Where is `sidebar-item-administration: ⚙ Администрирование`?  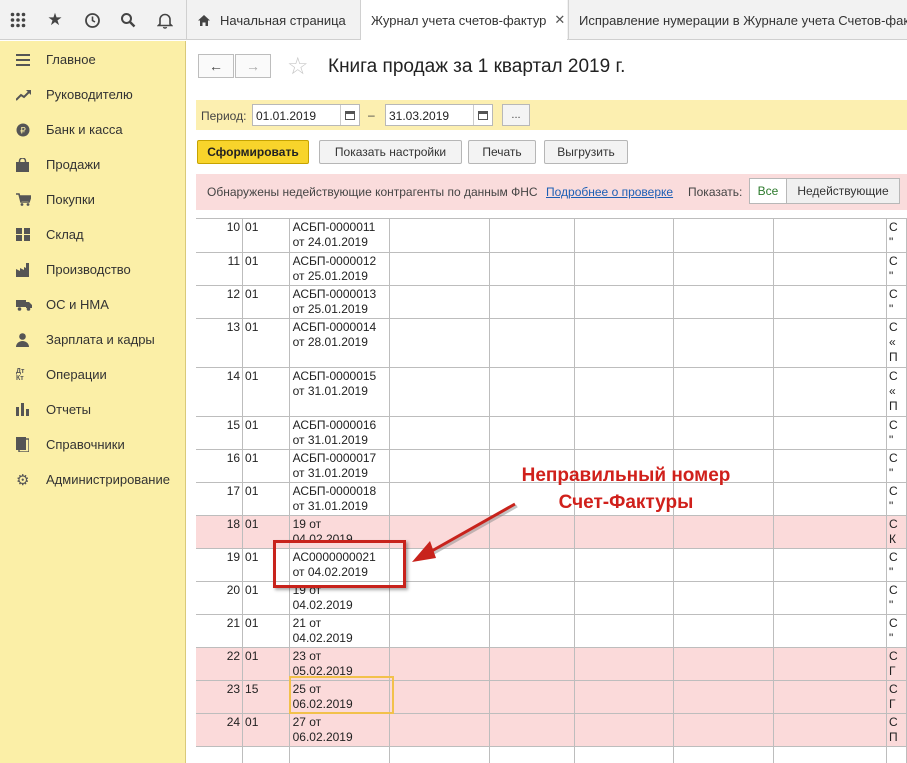
sidebar-item-administration: ⚙ Администрирование is located at coordinates (93, 479).